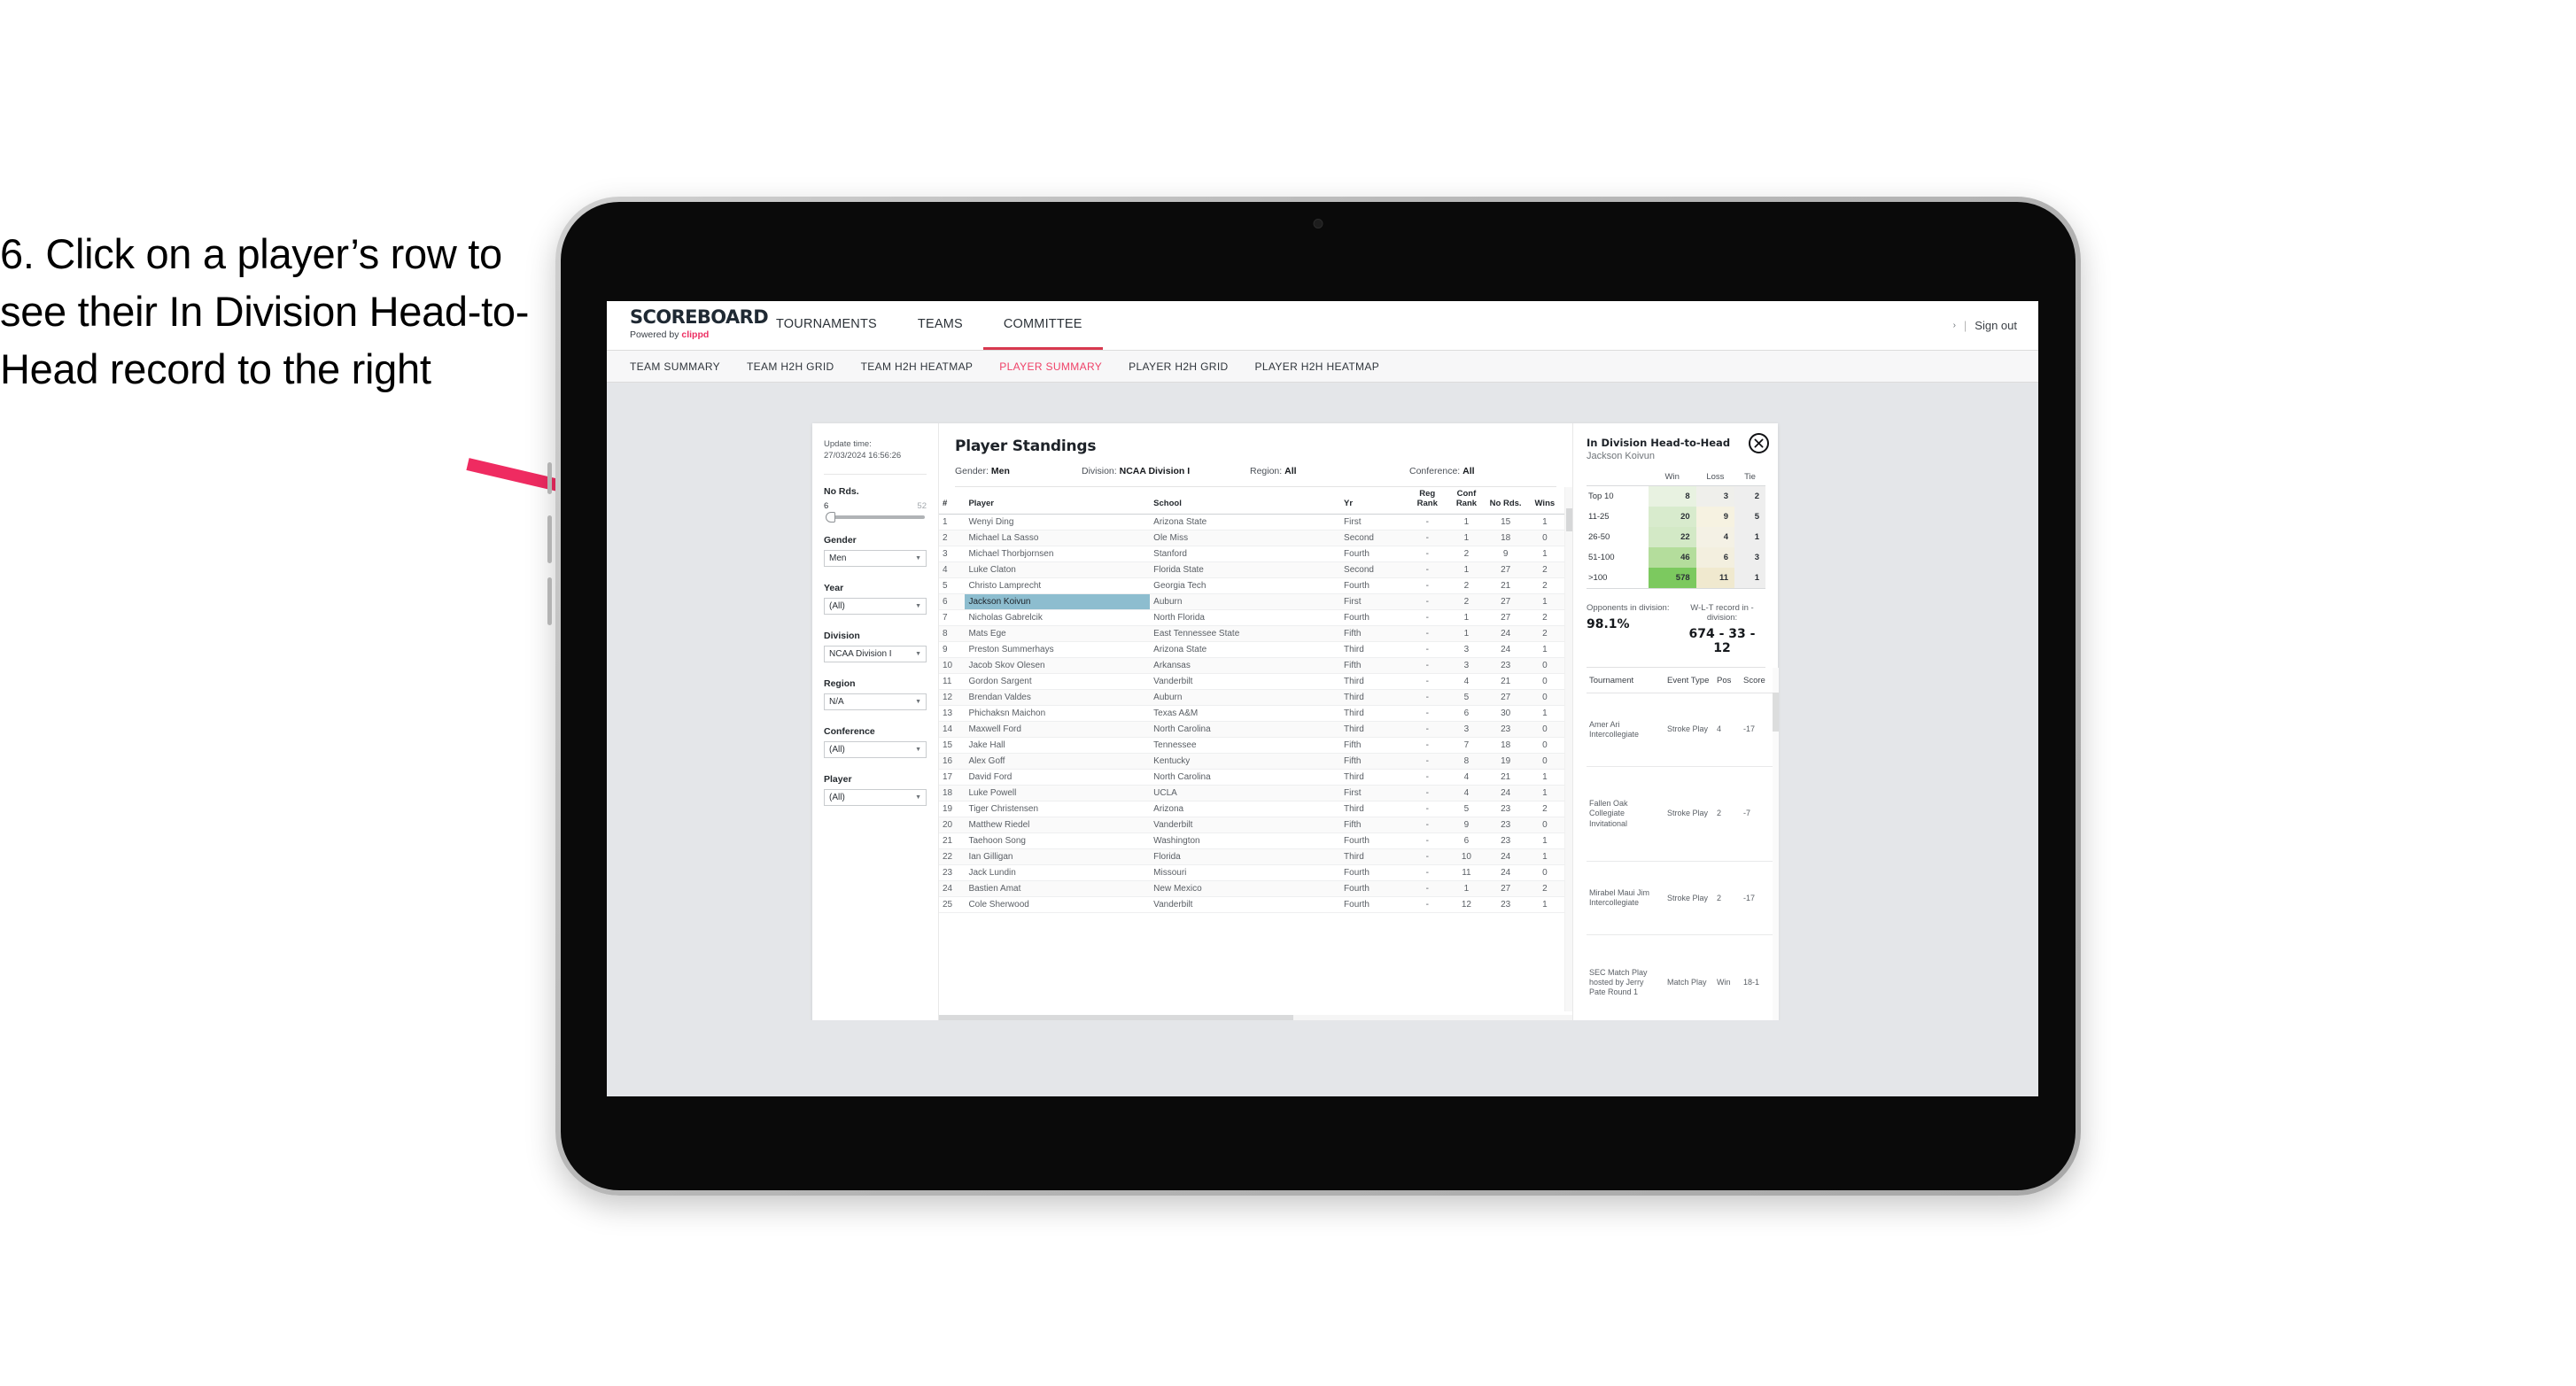  I want to click on tcol-pos: Pos, so click(1727, 681).